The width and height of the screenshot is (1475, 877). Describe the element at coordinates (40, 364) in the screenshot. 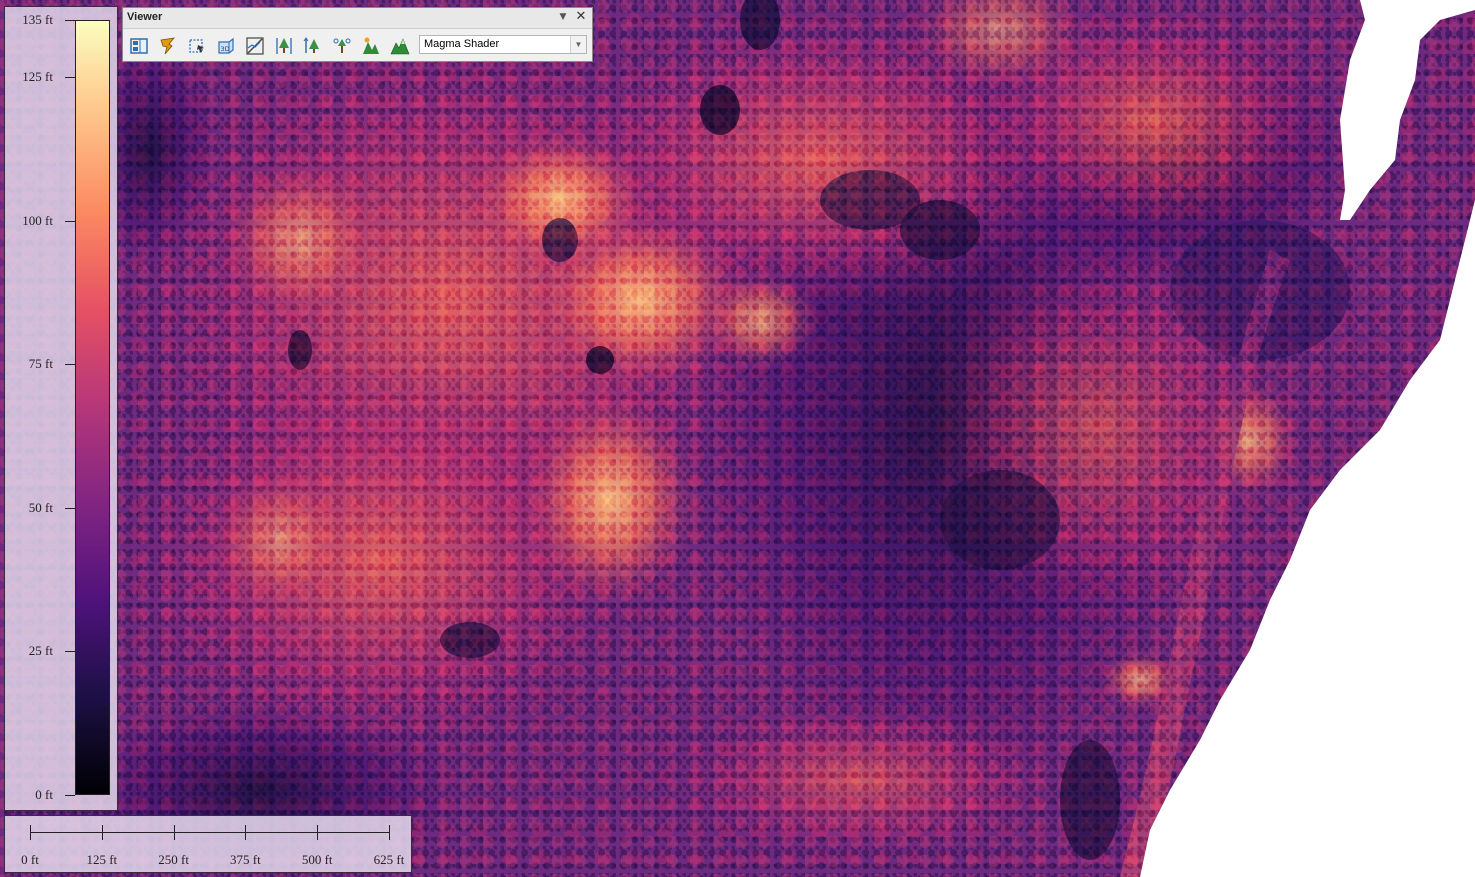

I see `legend-tick-label: 75 ft` at that location.